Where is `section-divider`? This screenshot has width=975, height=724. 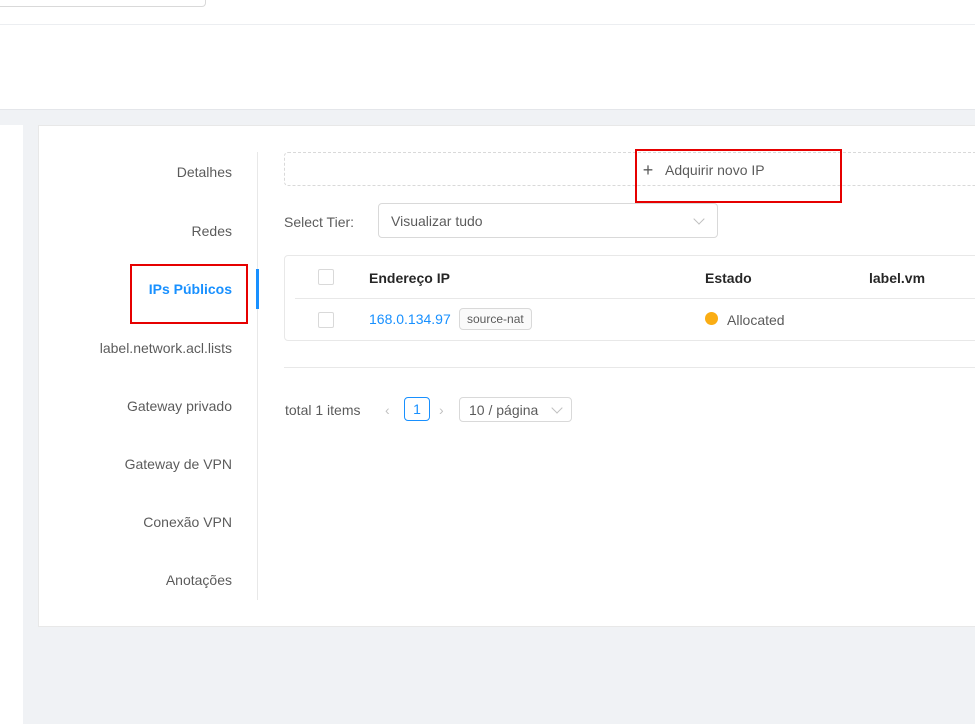 section-divider is located at coordinates (629, 367).